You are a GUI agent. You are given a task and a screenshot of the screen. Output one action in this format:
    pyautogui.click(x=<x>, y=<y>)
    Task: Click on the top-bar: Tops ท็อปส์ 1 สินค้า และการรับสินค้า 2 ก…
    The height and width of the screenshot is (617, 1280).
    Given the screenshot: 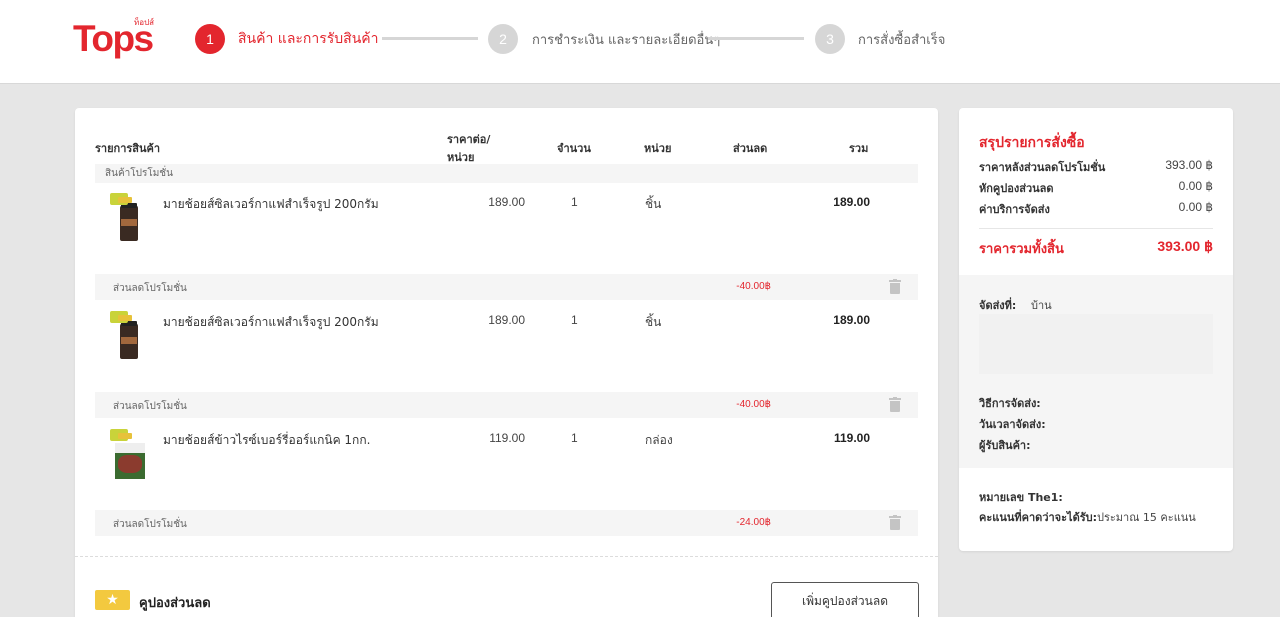 What is the action you would take?
    pyautogui.click(x=640, y=42)
    